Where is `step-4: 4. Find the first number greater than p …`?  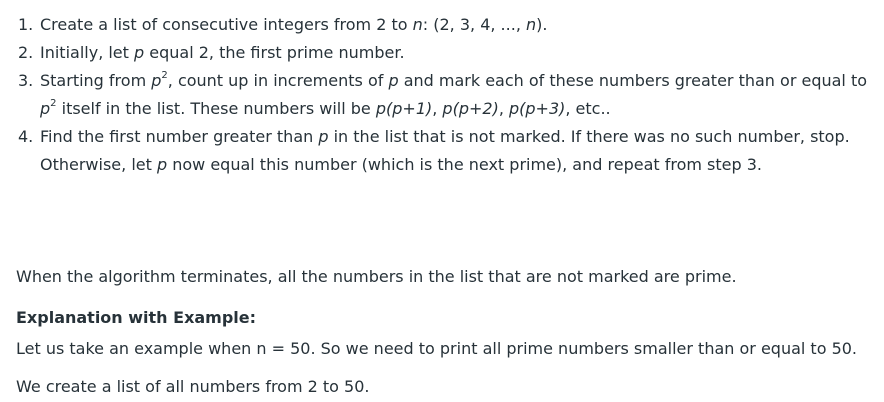
step-4: 4. Find the first number greater than p … is located at coordinates (448, 151).